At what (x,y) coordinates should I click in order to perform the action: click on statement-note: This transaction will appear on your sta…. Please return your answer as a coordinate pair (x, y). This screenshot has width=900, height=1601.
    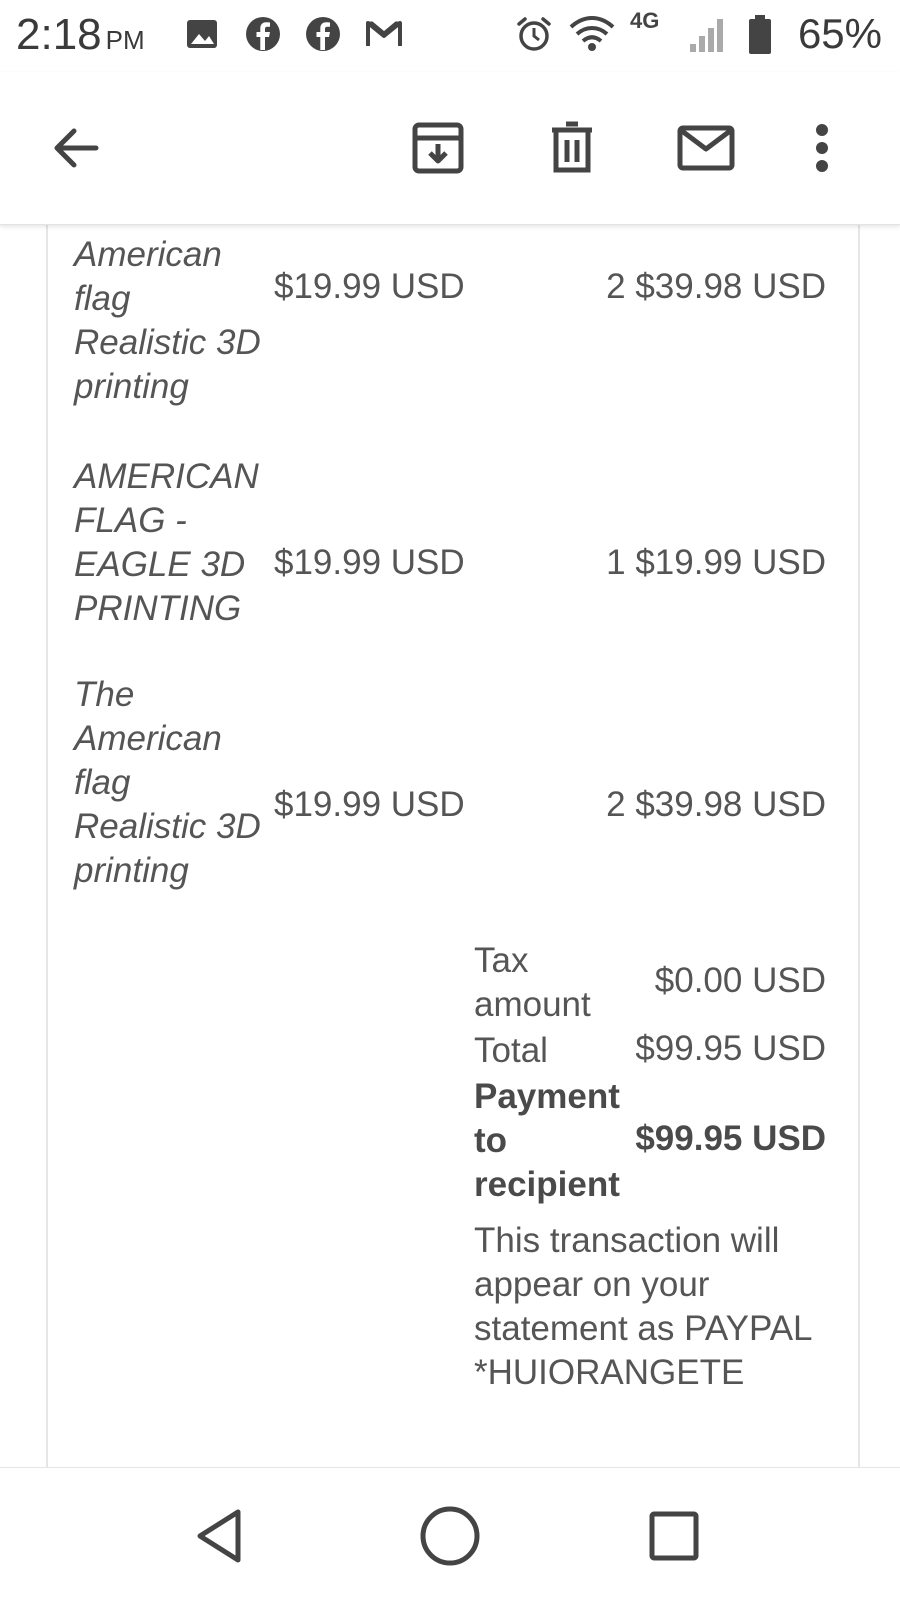
    Looking at the image, I should click on (643, 1306).